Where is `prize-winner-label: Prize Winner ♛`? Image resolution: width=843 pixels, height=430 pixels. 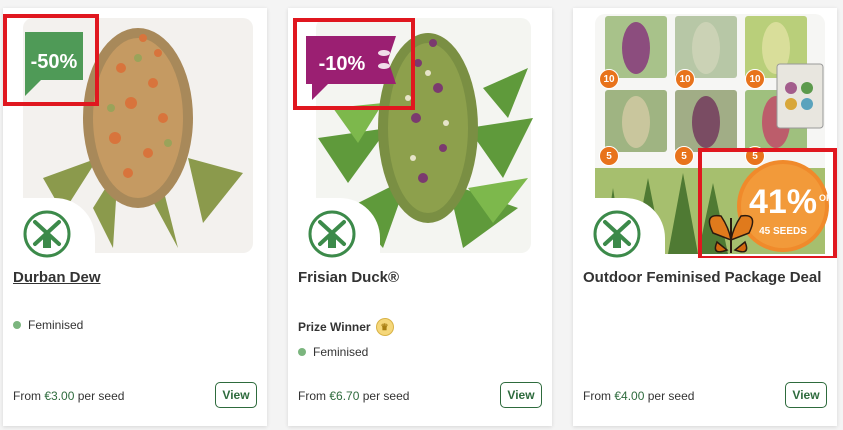
prize-winner-label: Prize Winner ♛ is located at coordinates (346, 327).